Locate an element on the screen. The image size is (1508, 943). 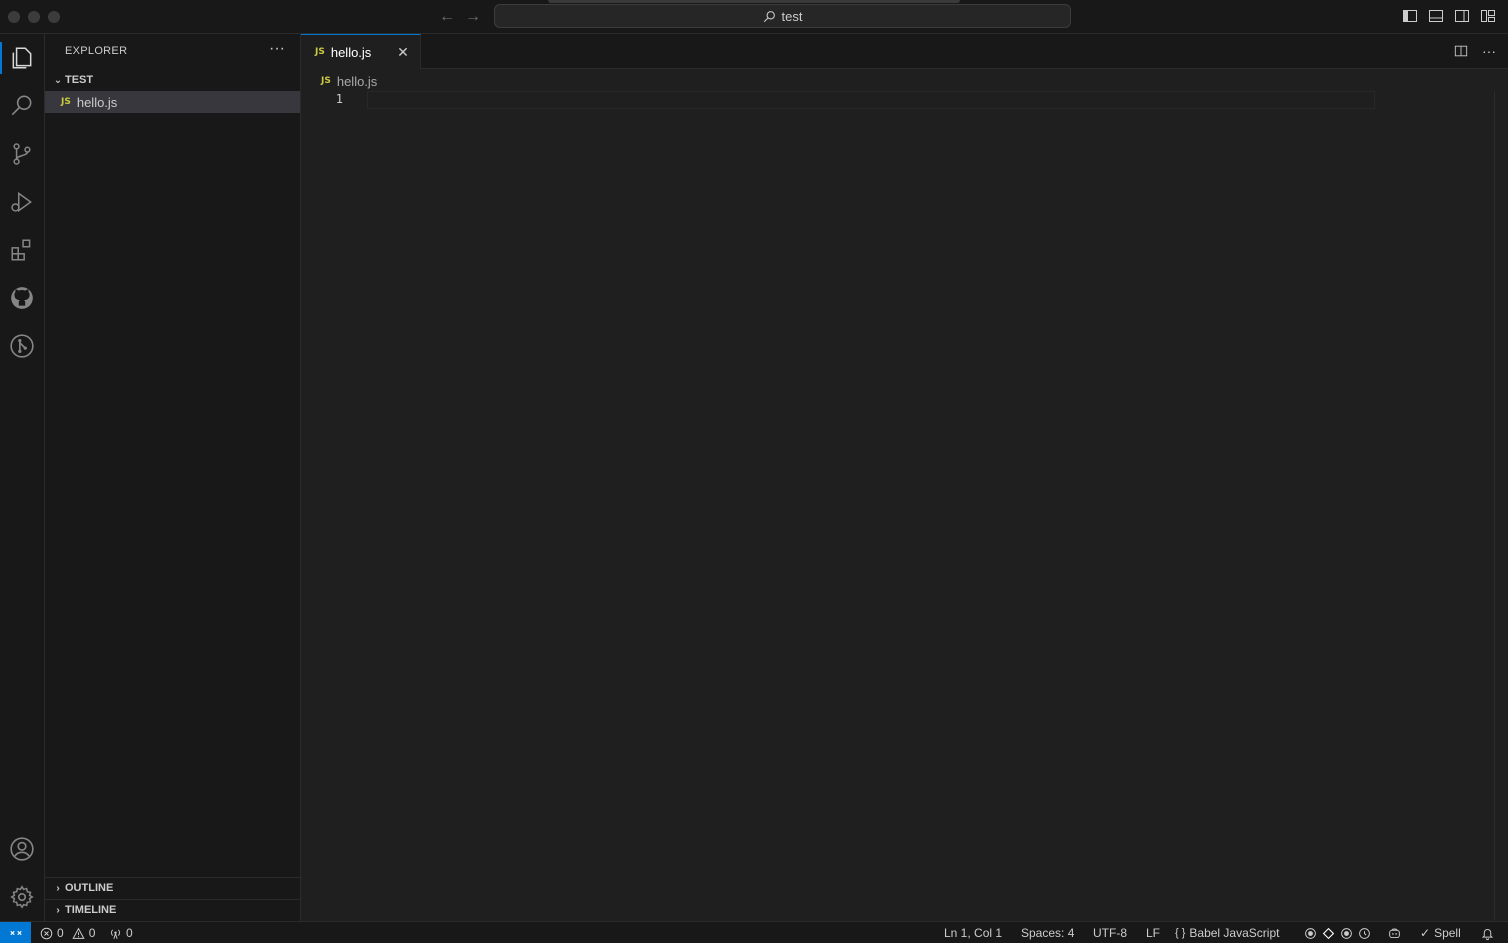
split-editor-icon is located at coordinates (1461, 51).